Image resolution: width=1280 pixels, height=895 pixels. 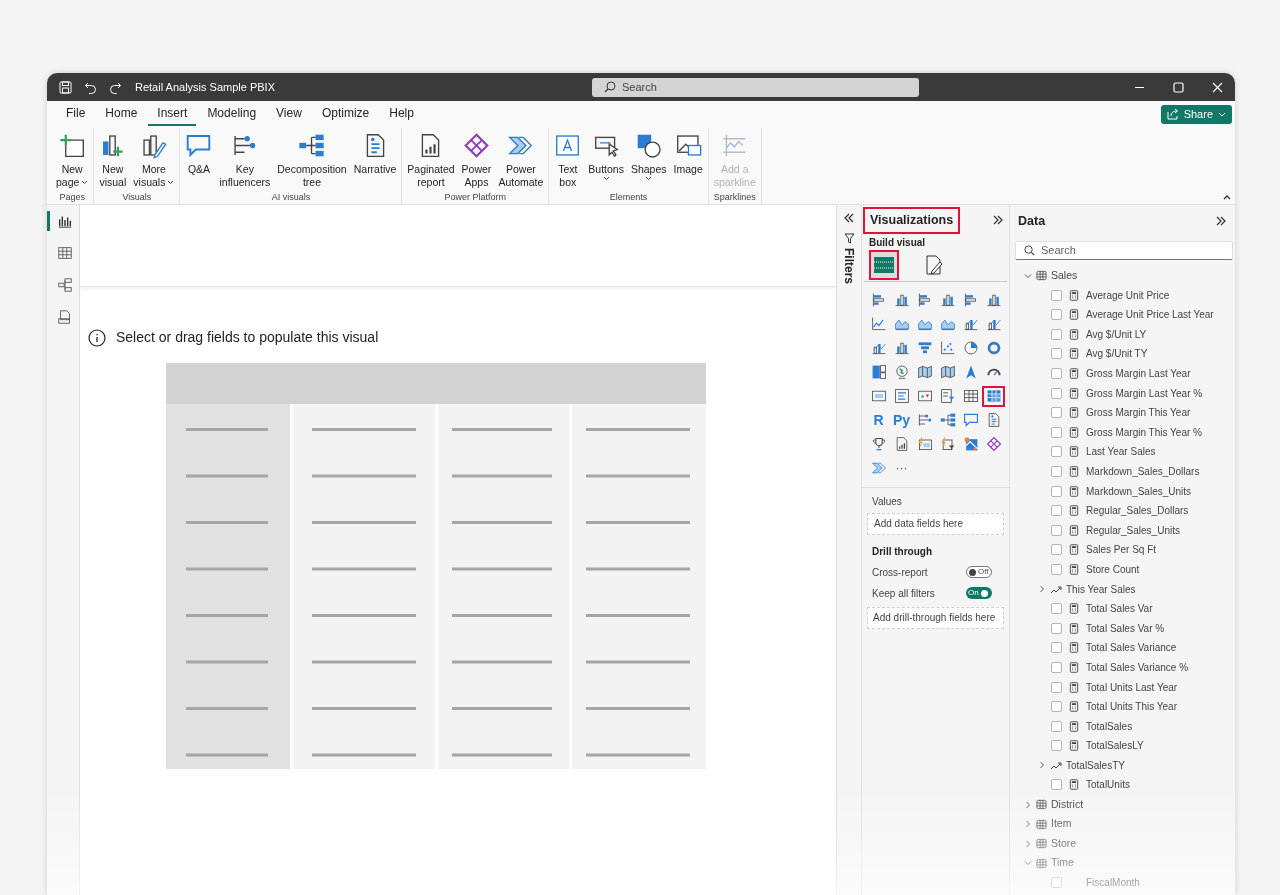 I want to click on ribbon-button: Power Apps, so click(x=476, y=160).